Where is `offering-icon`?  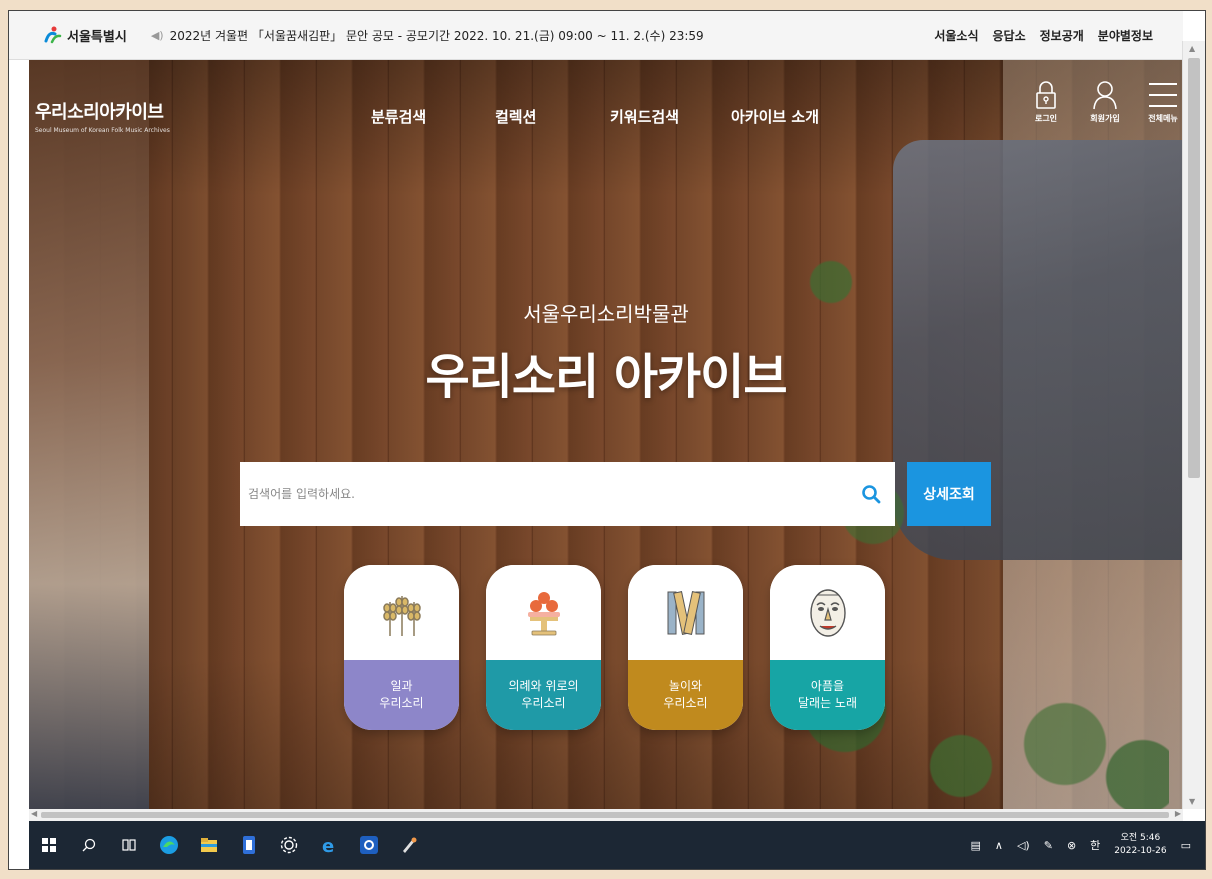 offering-icon is located at coordinates (543, 613).